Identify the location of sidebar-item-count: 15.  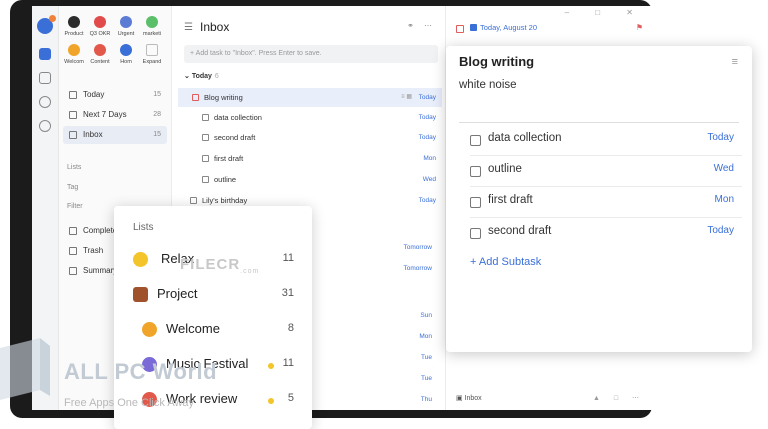
(157, 94).